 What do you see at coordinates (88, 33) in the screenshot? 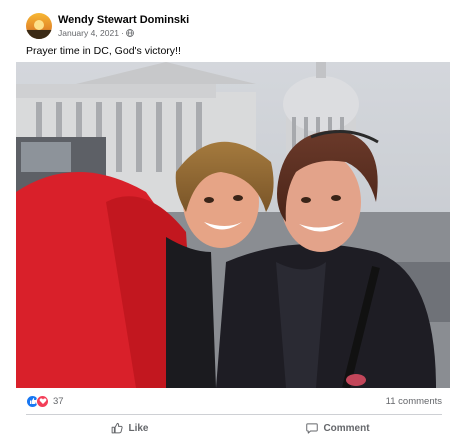
I see `post-date: January 4, 2021` at bounding box center [88, 33].